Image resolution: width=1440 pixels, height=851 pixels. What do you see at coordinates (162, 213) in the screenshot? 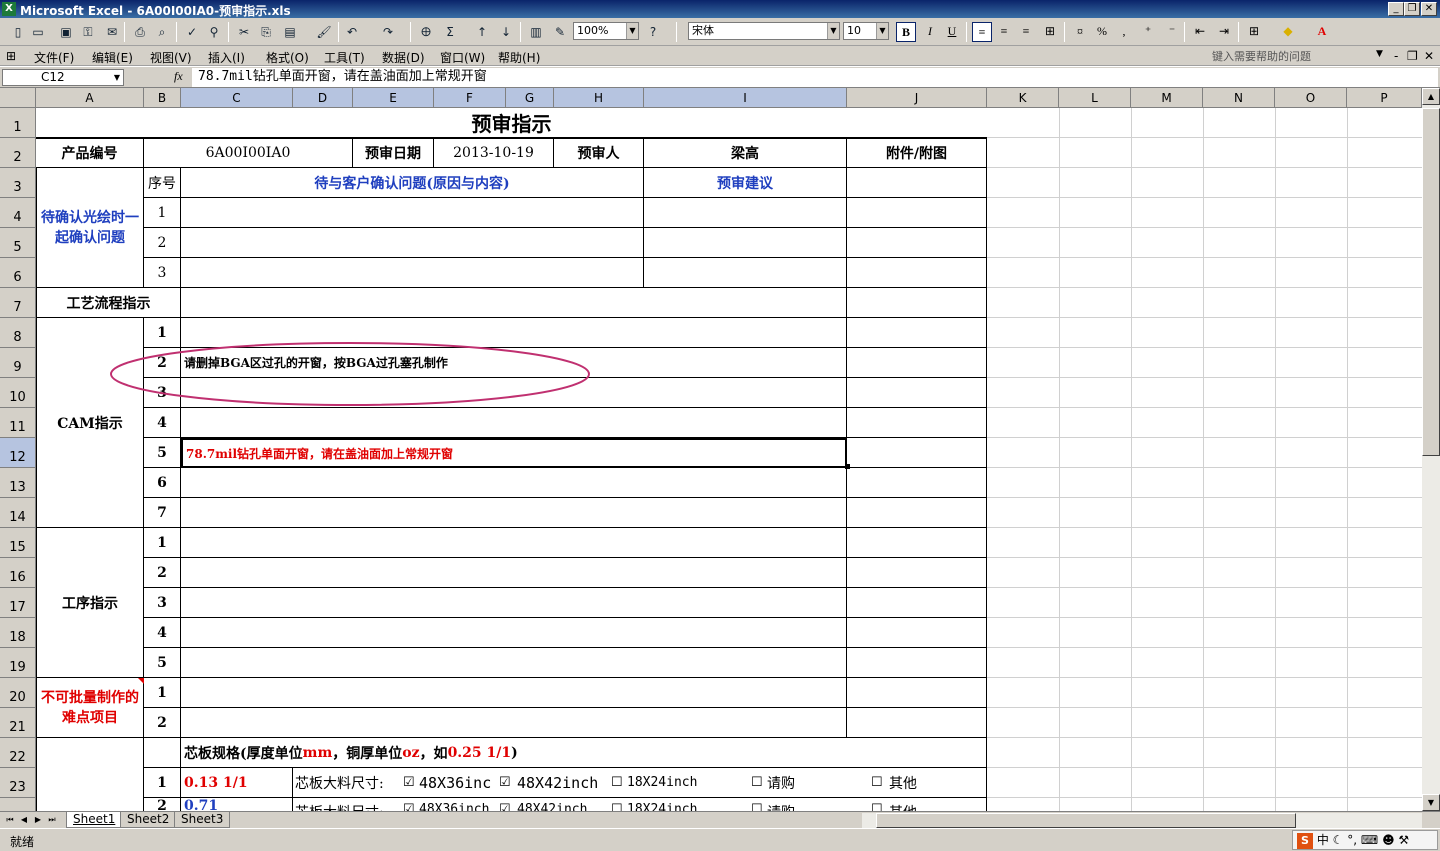
I see `pending-seq-1: 1` at bounding box center [162, 213].